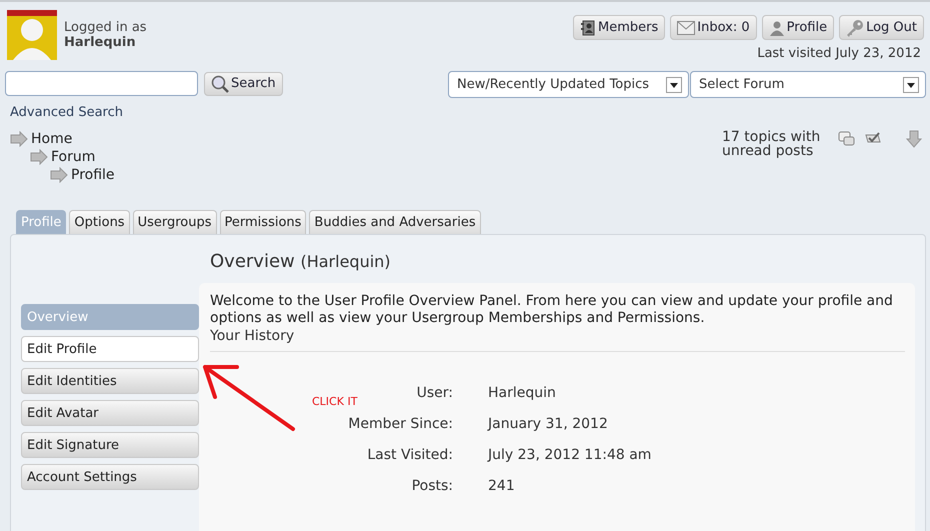  I want to click on last-visited-text: Last visited July 23, 2012, so click(839, 53).